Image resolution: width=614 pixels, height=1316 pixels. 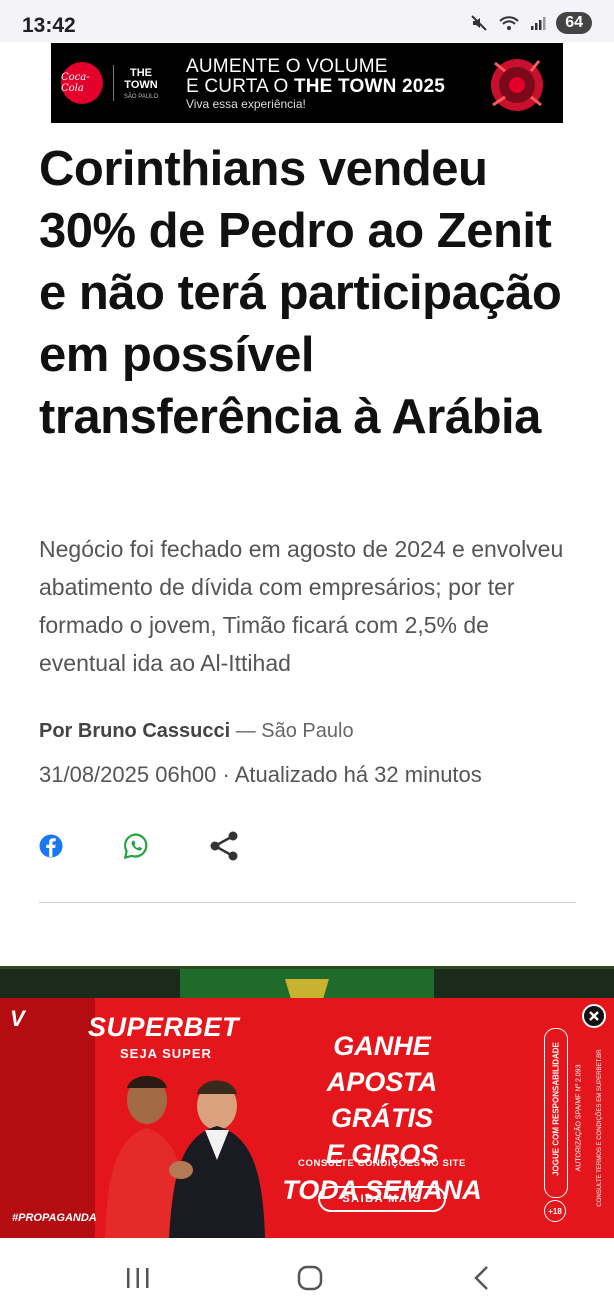 What do you see at coordinates (141, 73) in the screenshot?
I see `the-town-logo-line1: THE` at bounding box center [141, 73].